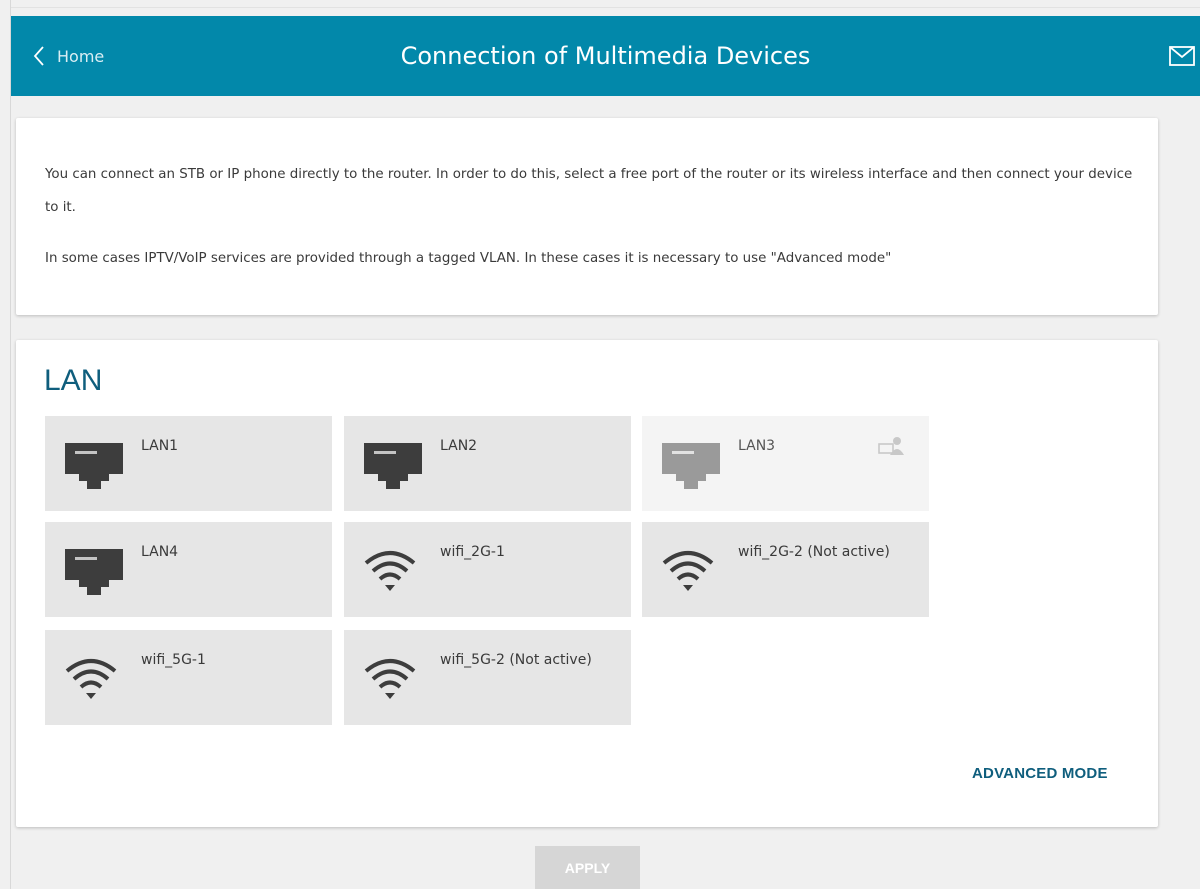 The height and width of the screenshot is (889, 1200). What do you see at coordinates (38, 56) in the screenshot?
I see `chevron-left-icon` at bounding box center [38, 56].